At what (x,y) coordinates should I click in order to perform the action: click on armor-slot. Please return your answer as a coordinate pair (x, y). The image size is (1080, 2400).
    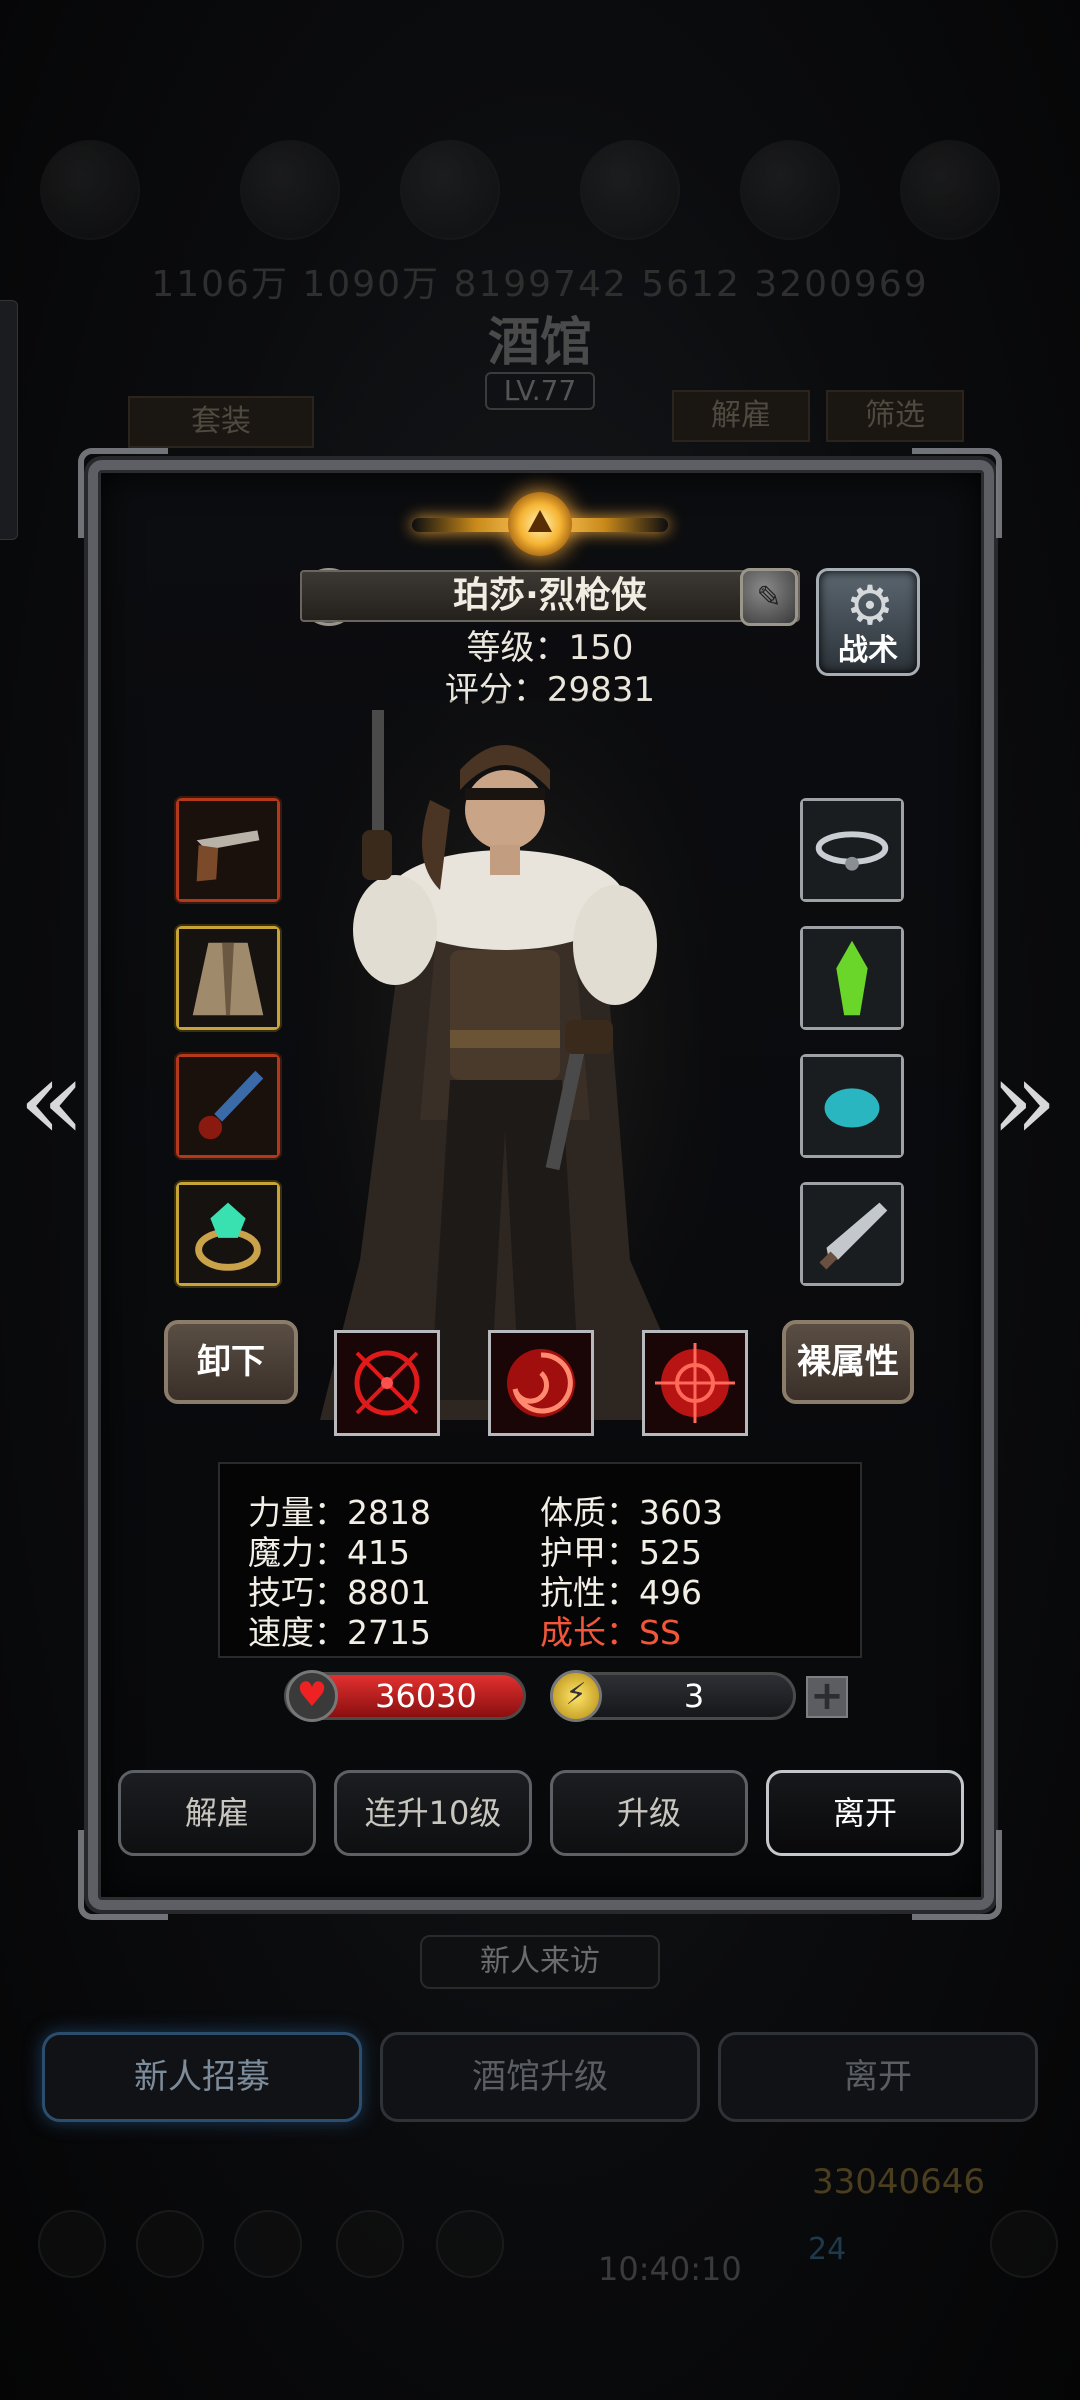
    Looking at the image, I should click on (228, 978).